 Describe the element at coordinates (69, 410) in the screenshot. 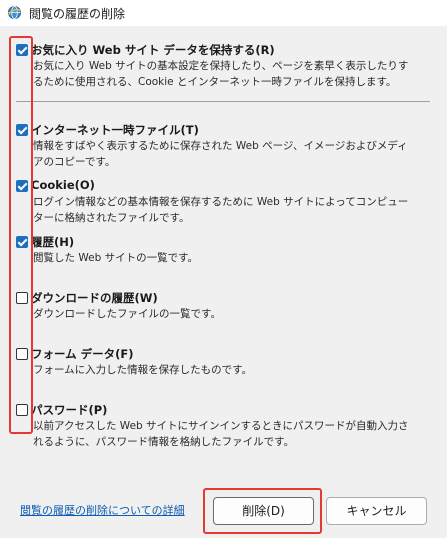

I see `passwords-label: パスワード(P)` at that location.